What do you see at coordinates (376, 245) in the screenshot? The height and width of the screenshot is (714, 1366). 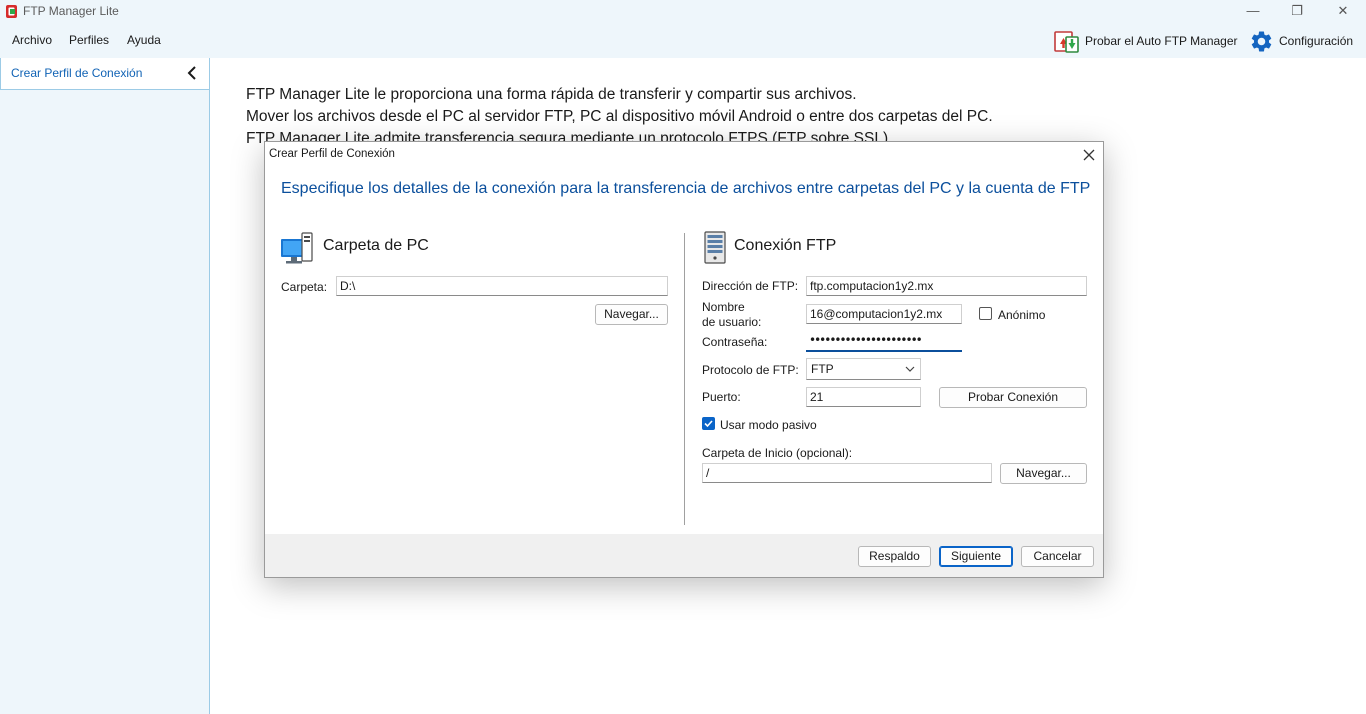 I see `pc-section-title: Carpeta de PC` at bounding box center [376, 245].